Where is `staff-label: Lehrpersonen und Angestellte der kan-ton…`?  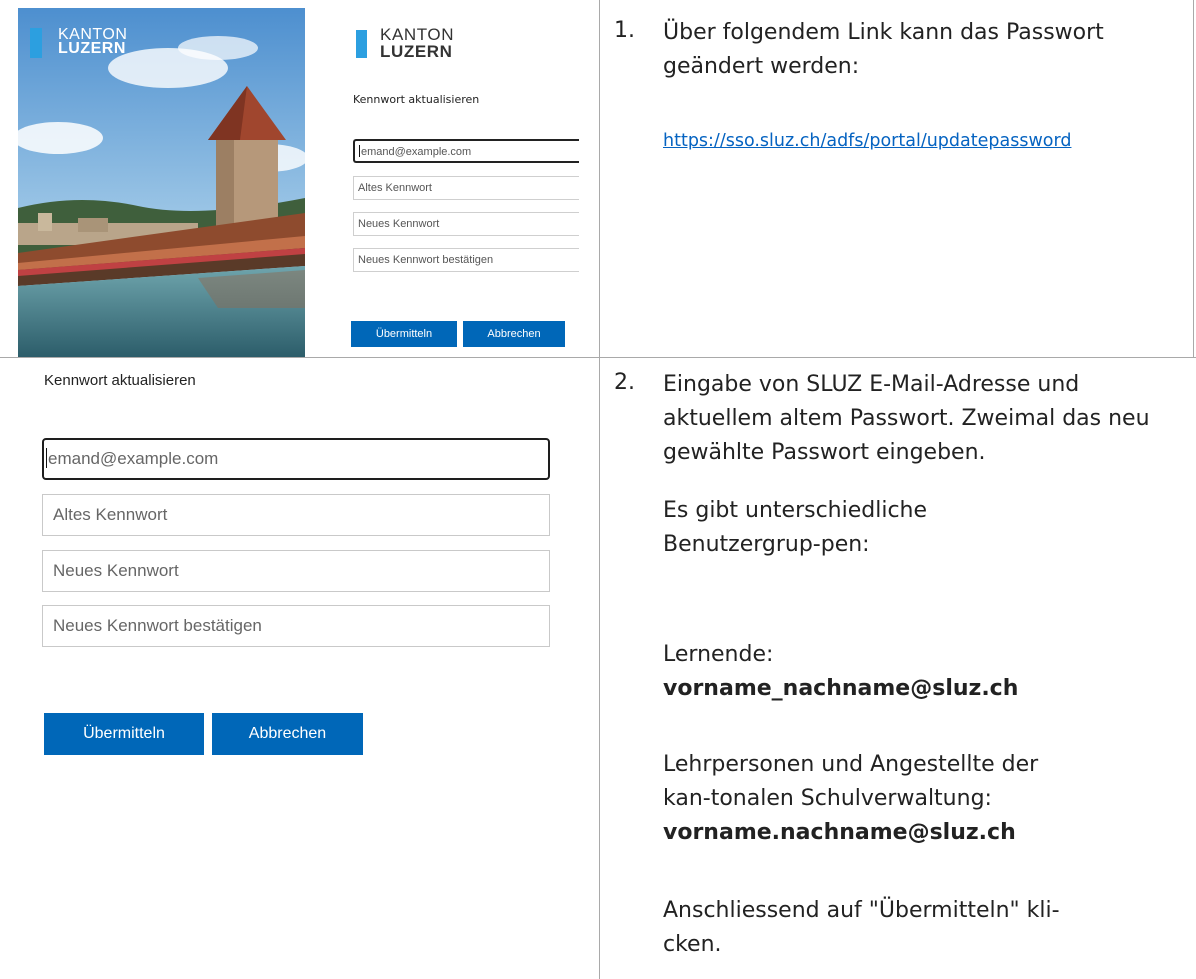
staff-label: Lehrpersonen und Angestellte der kan-ton… is located at coordinates (851, 781).